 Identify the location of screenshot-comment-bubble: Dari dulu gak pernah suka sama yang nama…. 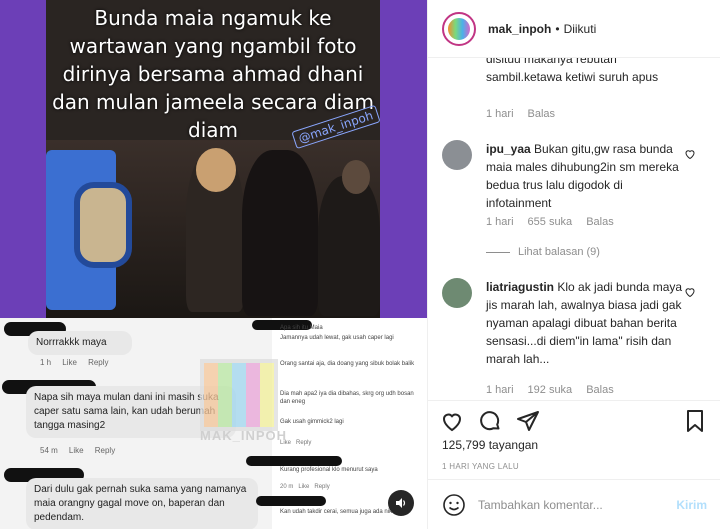
(142, 503).